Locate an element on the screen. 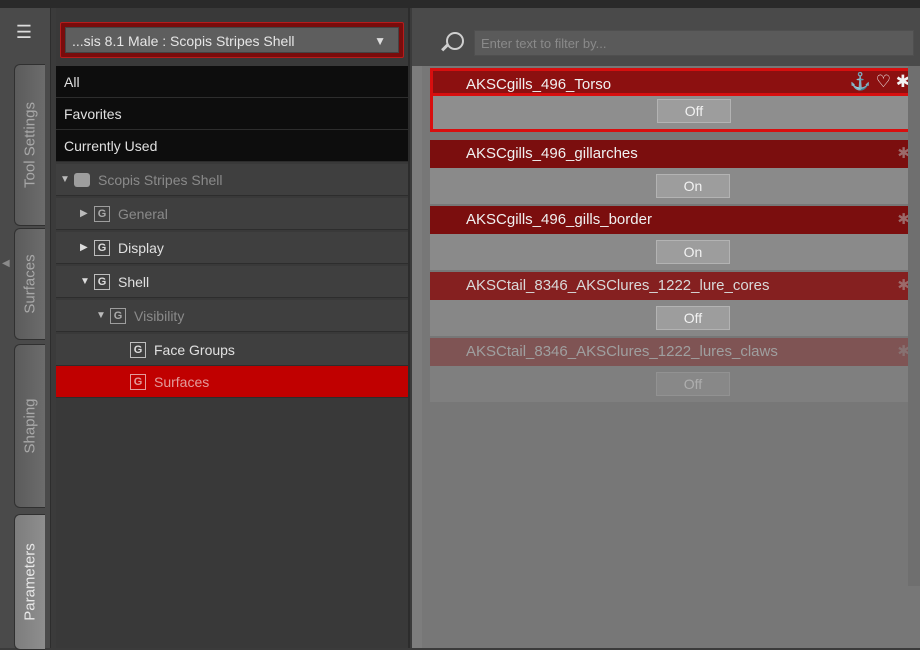 The width and height of the screenshot is (920, 650). parameter-label: AKSCgills_496_gillarches is located at coordinates (674, 154).